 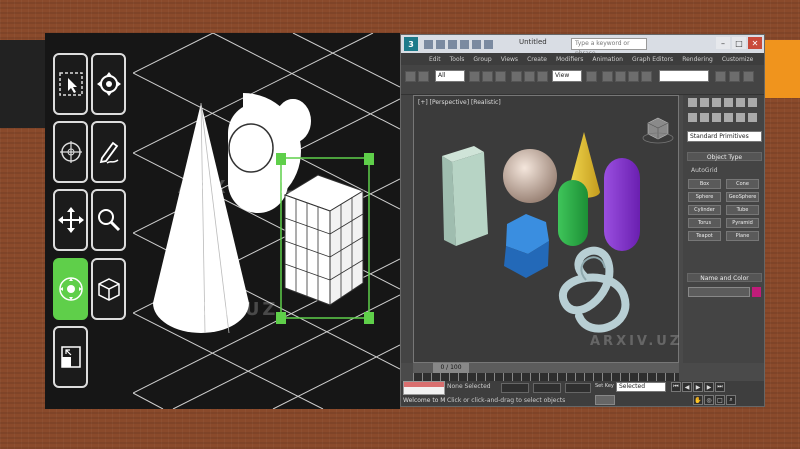 What do you see at coordinates (704, 102) in the screenshot?
I see `modify-tab-icon` at bounding box center [704, 102].